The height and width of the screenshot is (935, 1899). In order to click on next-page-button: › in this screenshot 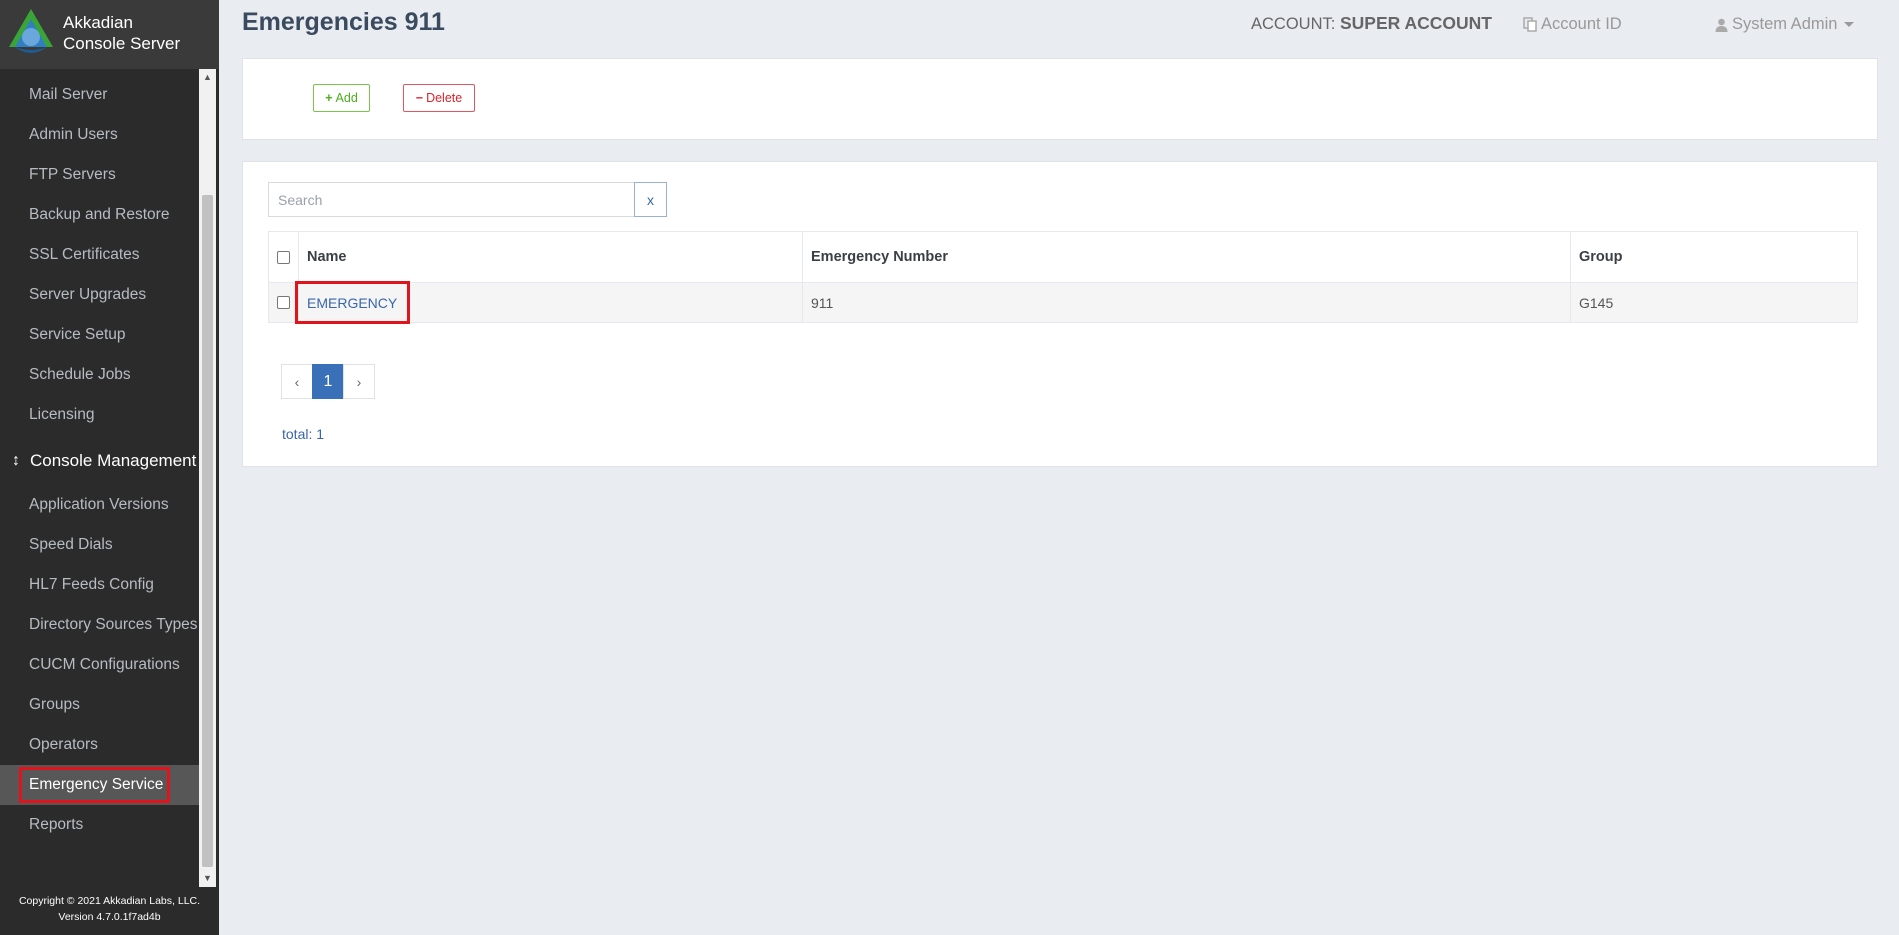, I will do `click(359, 381)`.